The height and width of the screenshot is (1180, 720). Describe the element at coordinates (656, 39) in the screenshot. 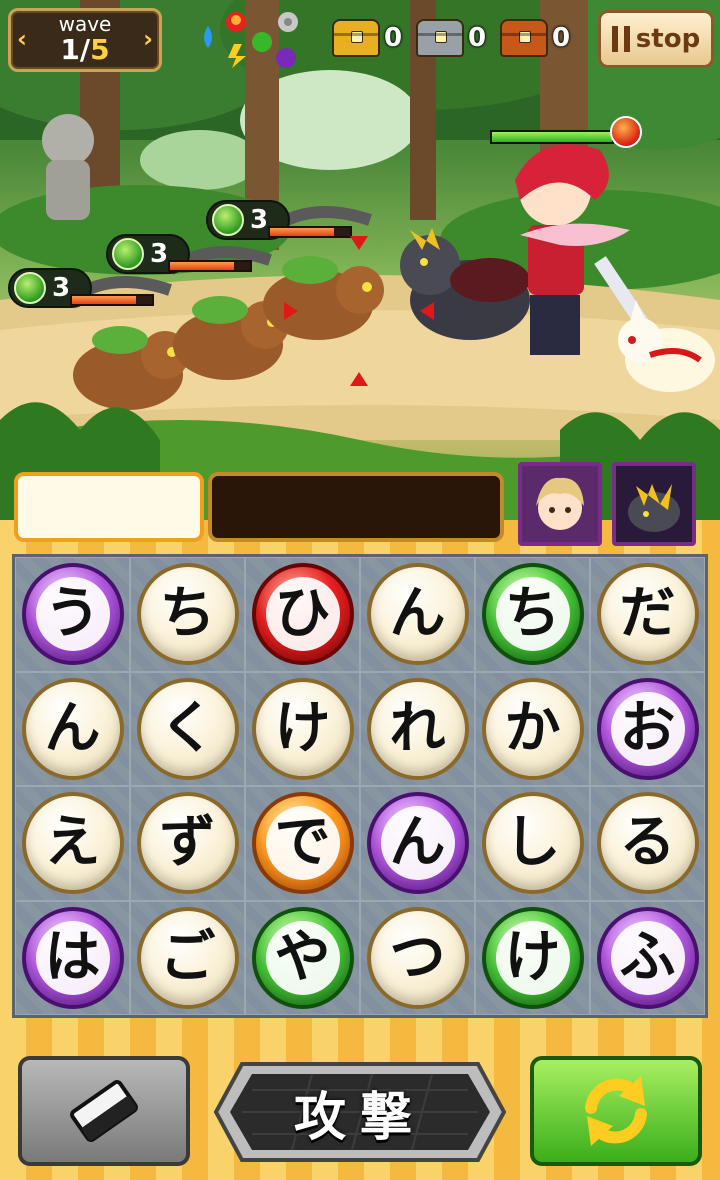

I see `stop-button: stop` at that location.